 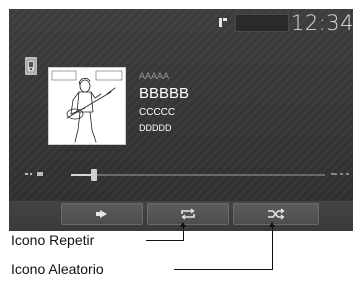 I want to click on repeat-icon, so click(x=188, y=214).